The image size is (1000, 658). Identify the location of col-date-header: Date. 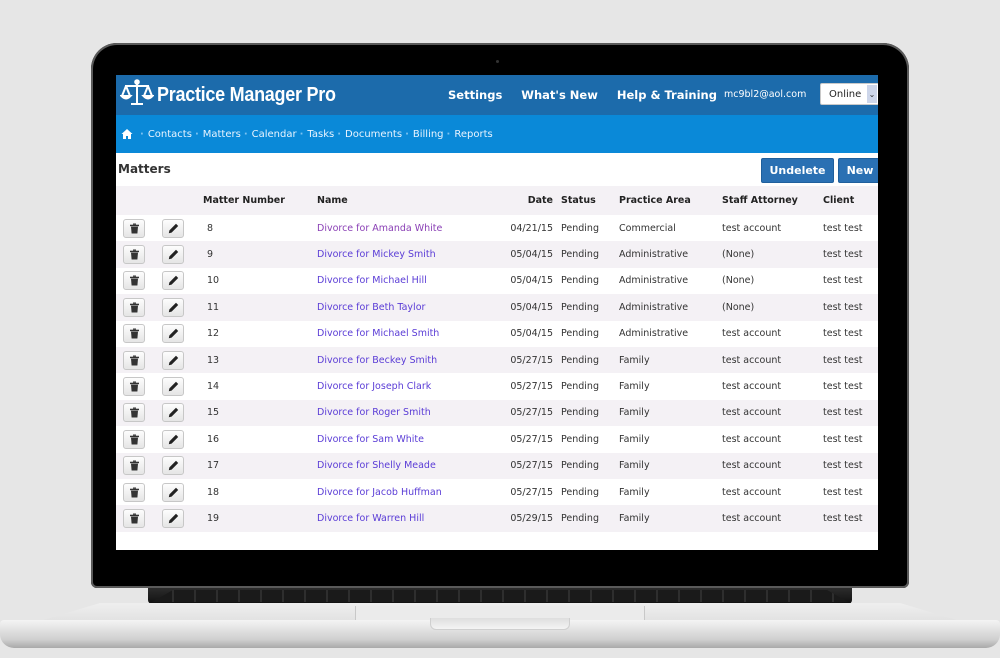
(525, 200).